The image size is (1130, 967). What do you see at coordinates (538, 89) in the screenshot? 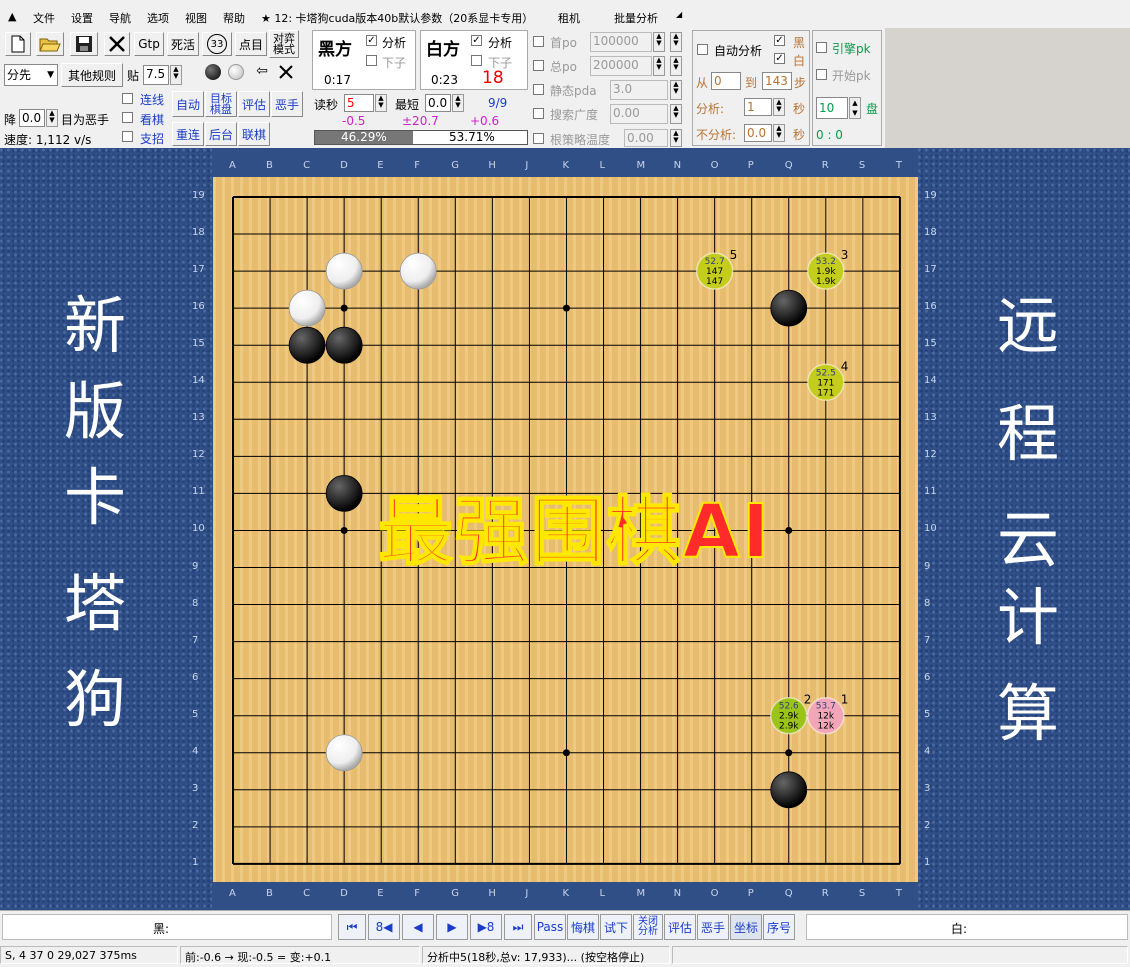
I see `static-pda-checkbox` at bounding box center [538, 89].